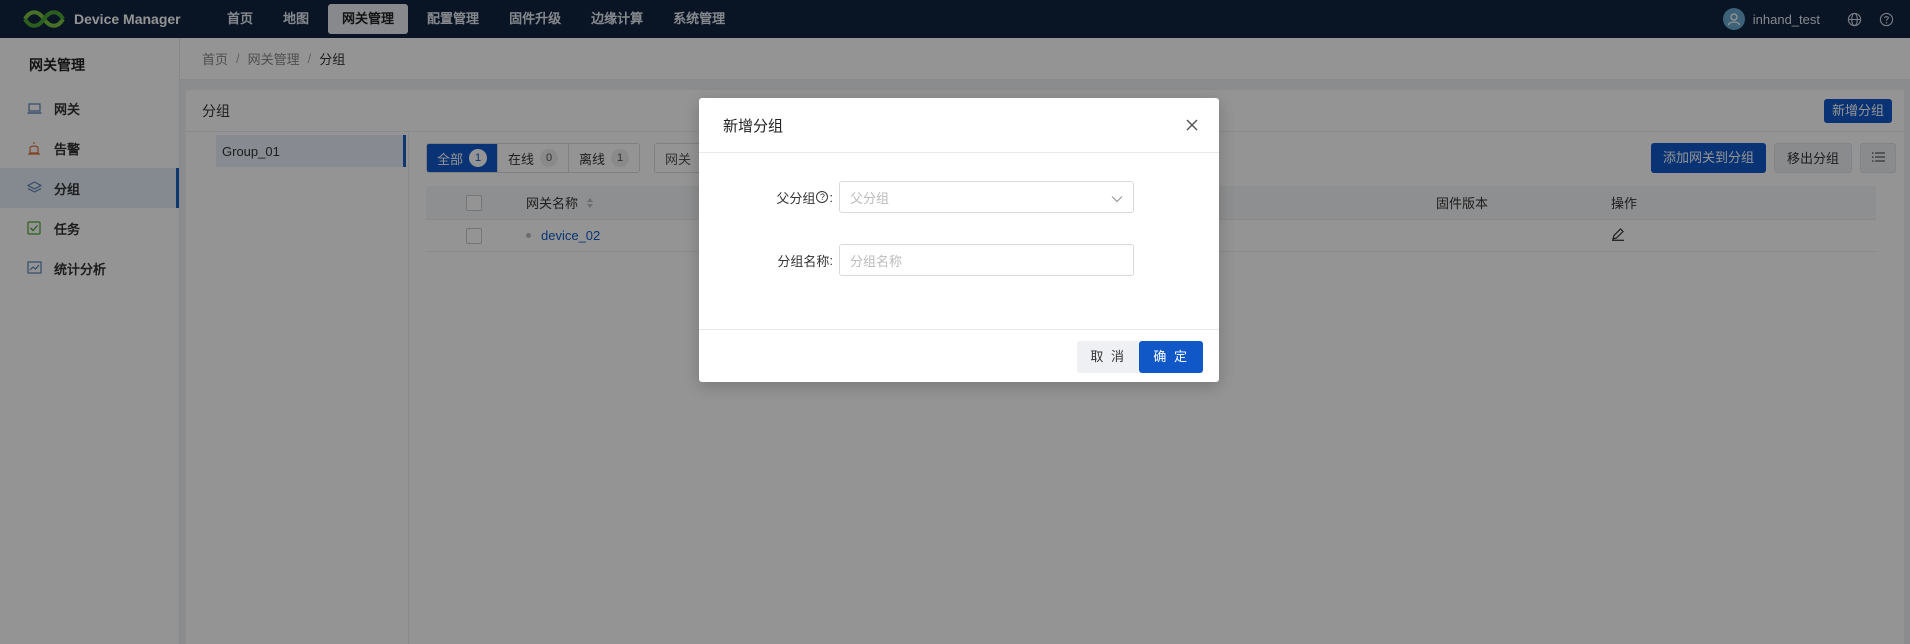 This screenshot has width=1910, height=644. I want to click on close-icon, so click(1192, 125).